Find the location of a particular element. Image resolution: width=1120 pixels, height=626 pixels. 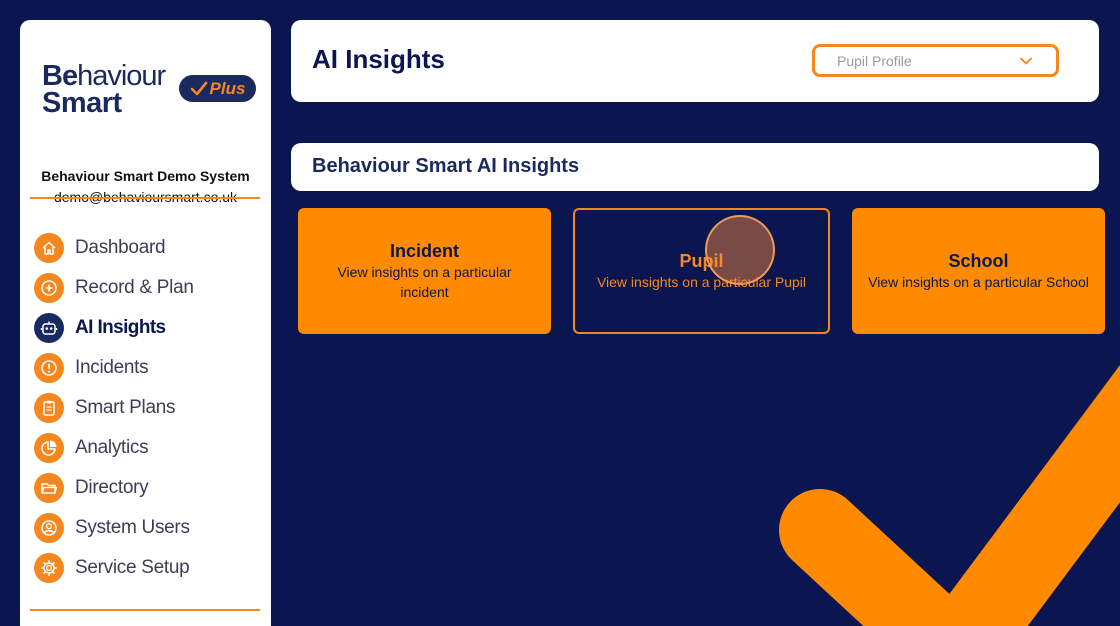

sidebar-item-incidents: Incidents is located at coordinates (149, 368).